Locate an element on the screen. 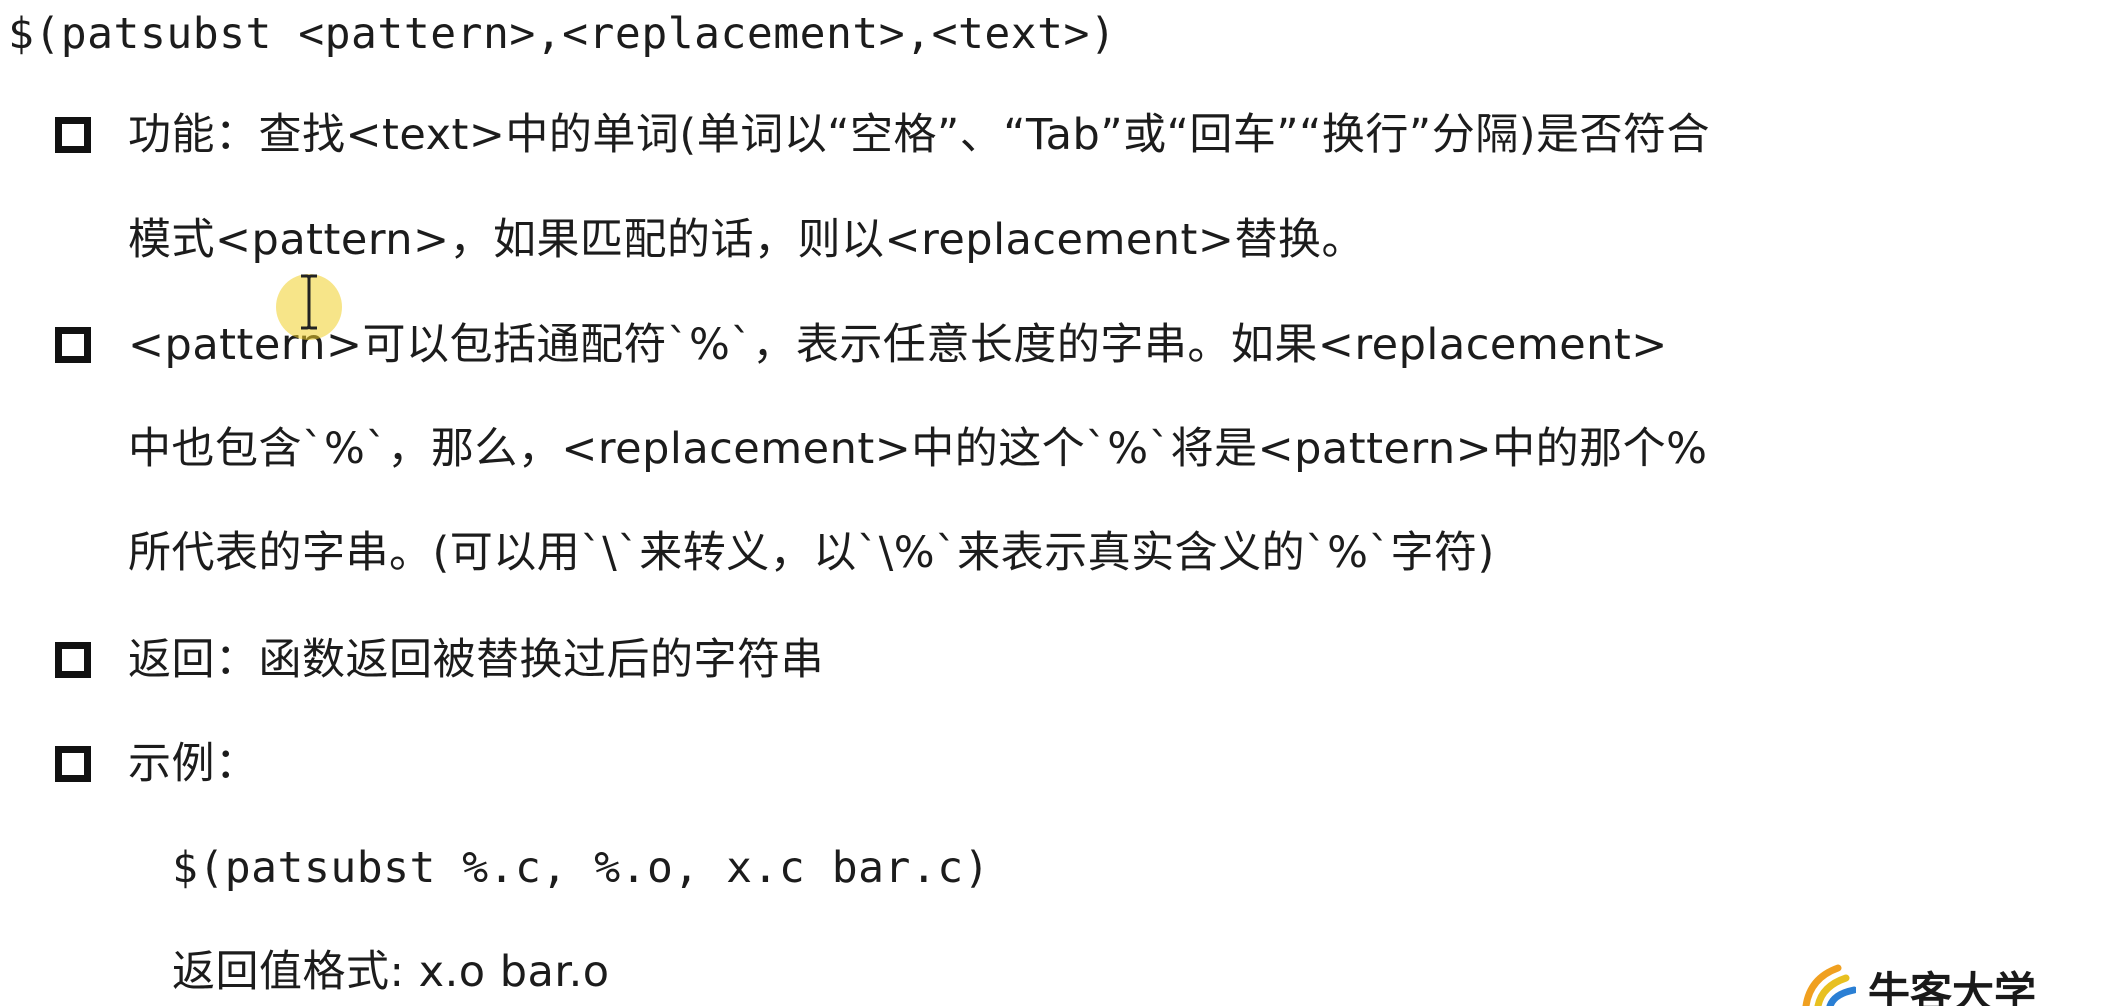 The image size is (2108, 1006). bullet-1-line-2: 模式<pattern>，如果匹配的话，则以<replacement>替换。 is located at coordinates (746, 240).